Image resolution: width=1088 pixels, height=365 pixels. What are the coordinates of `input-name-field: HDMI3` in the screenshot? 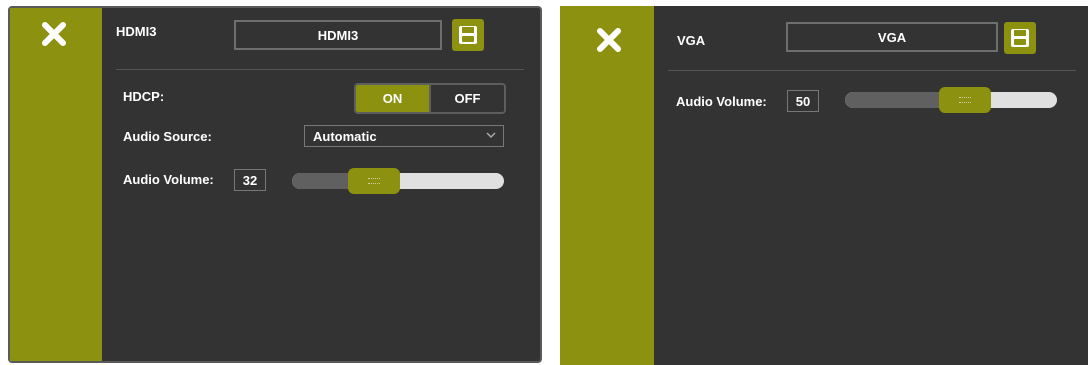 It's located at (338, 35).